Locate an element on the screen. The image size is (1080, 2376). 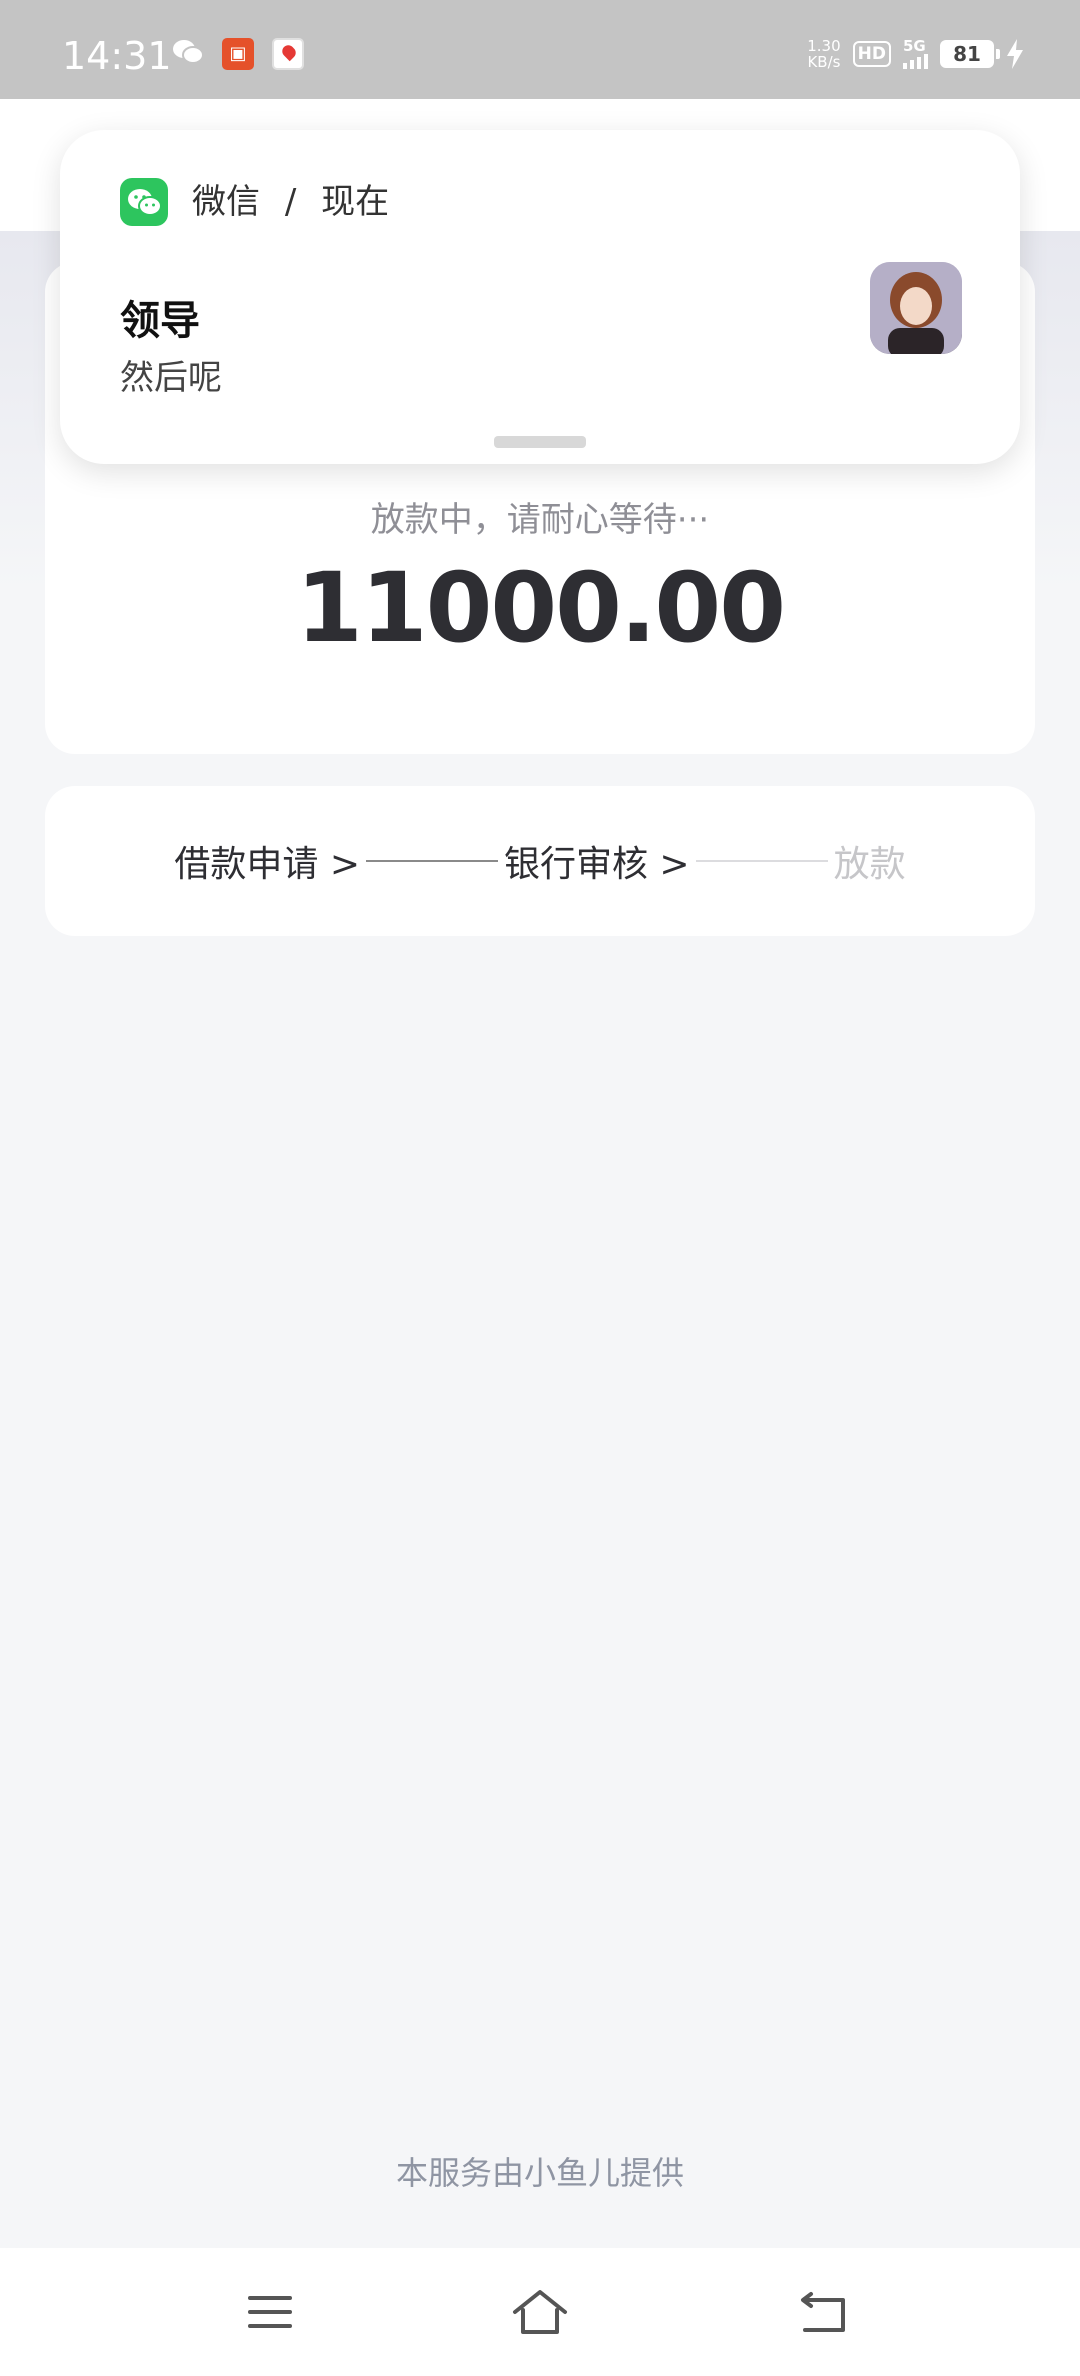
charging-icon is located at coordinates (1015, 54).